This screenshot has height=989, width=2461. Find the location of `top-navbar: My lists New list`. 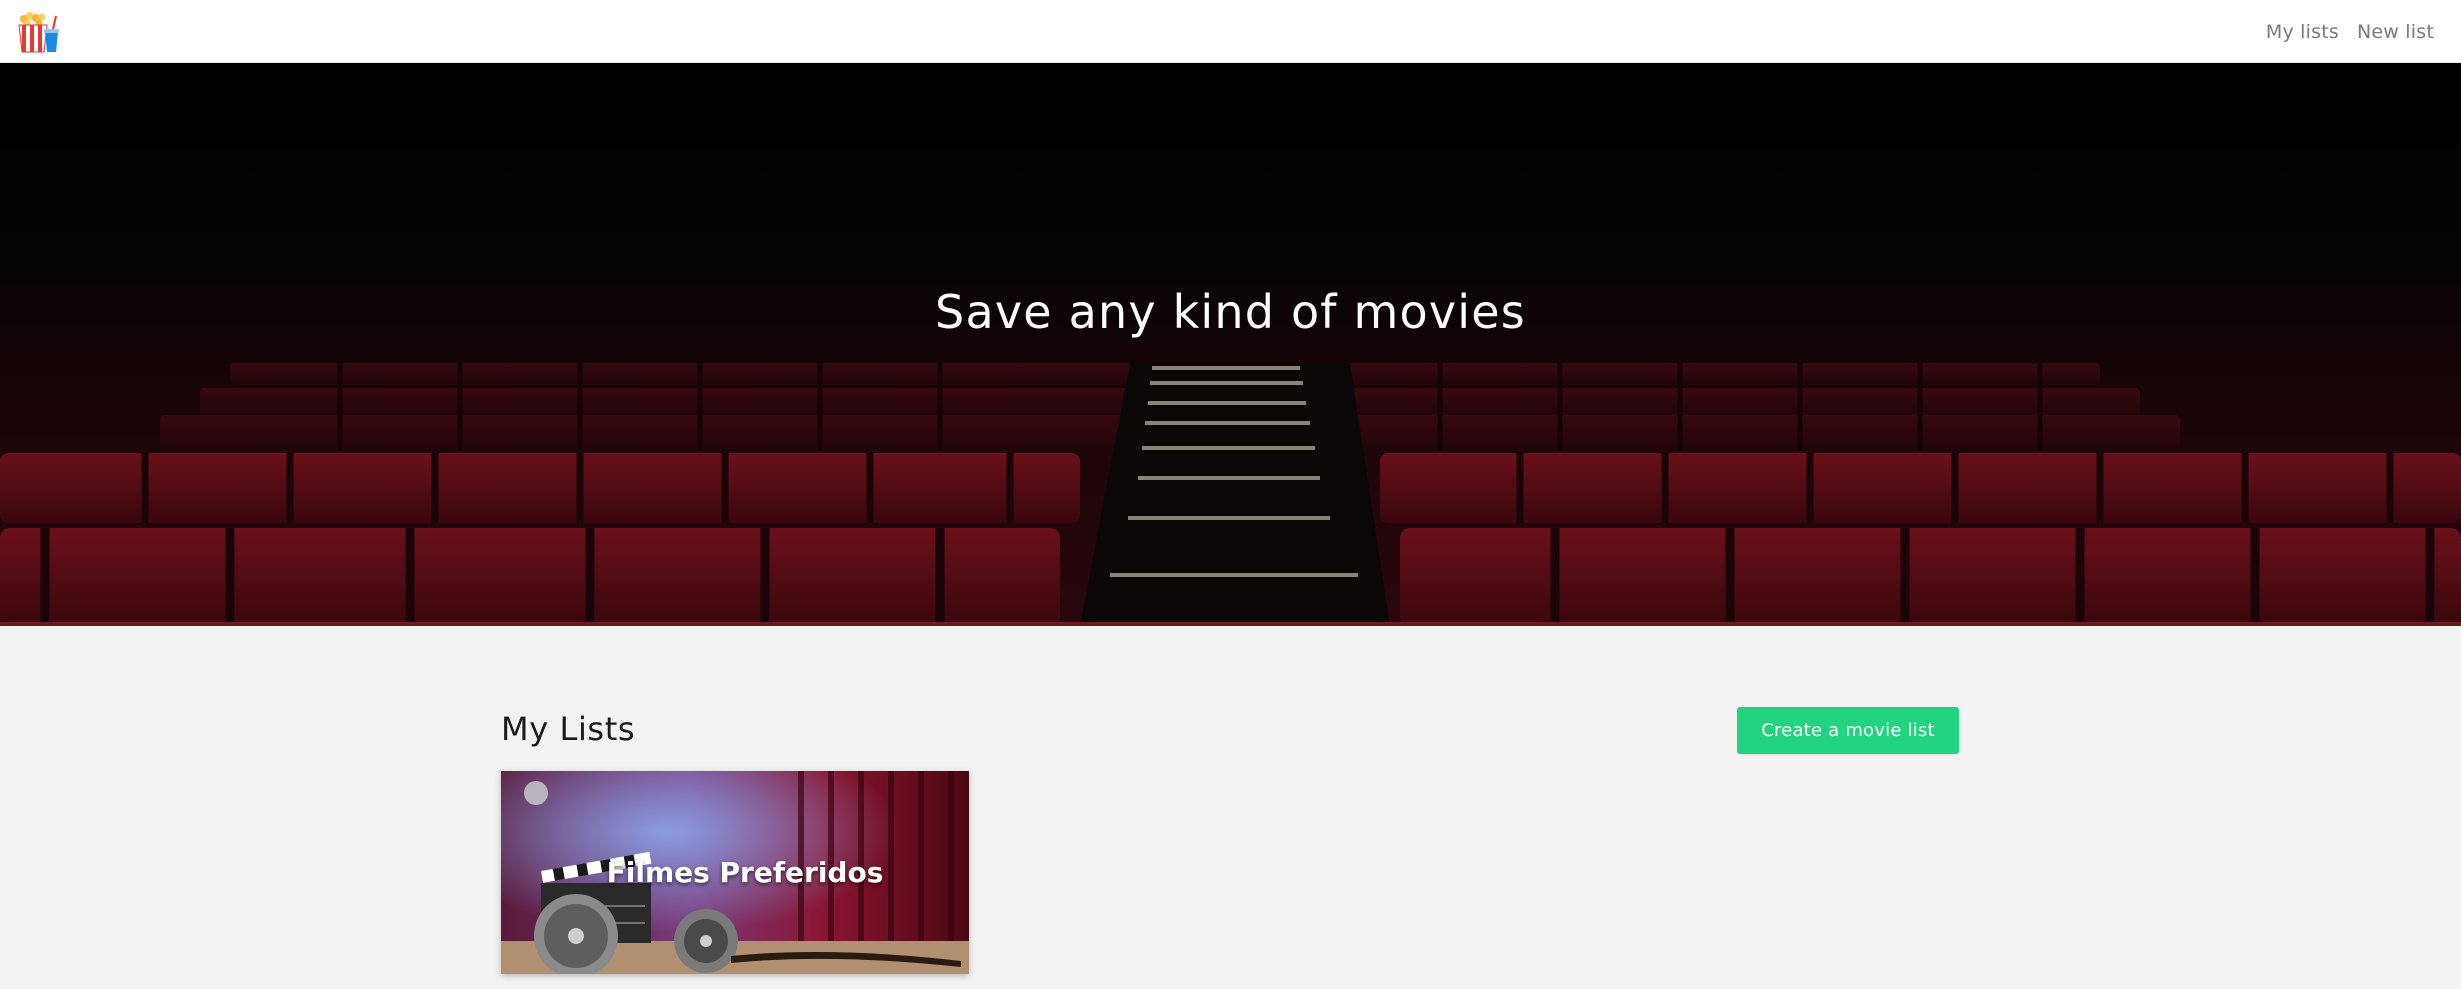

top-navbar: My lists New list is located at coordinates (1230, 31).